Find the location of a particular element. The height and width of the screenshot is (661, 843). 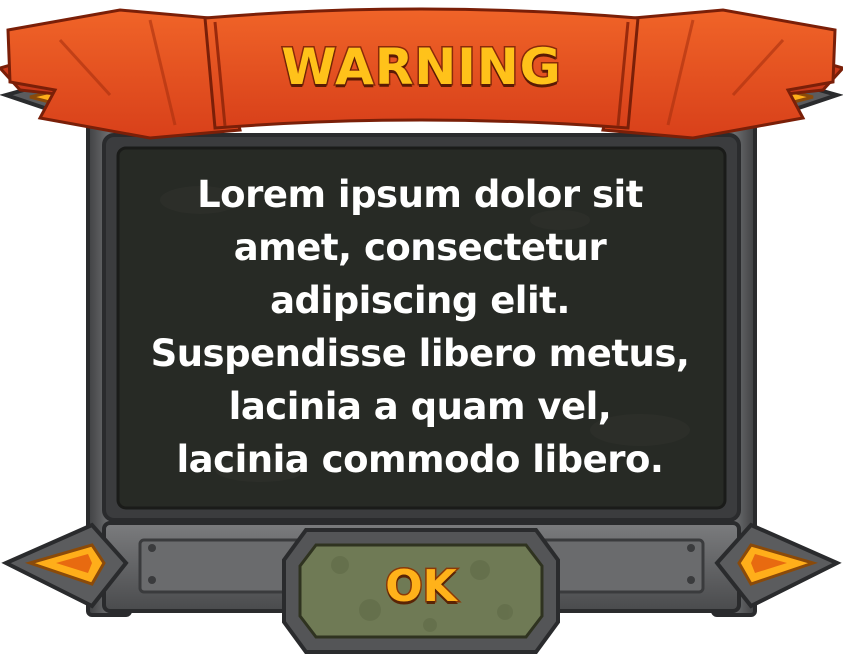

ok-button: OK is located at coordinates (421, 590).